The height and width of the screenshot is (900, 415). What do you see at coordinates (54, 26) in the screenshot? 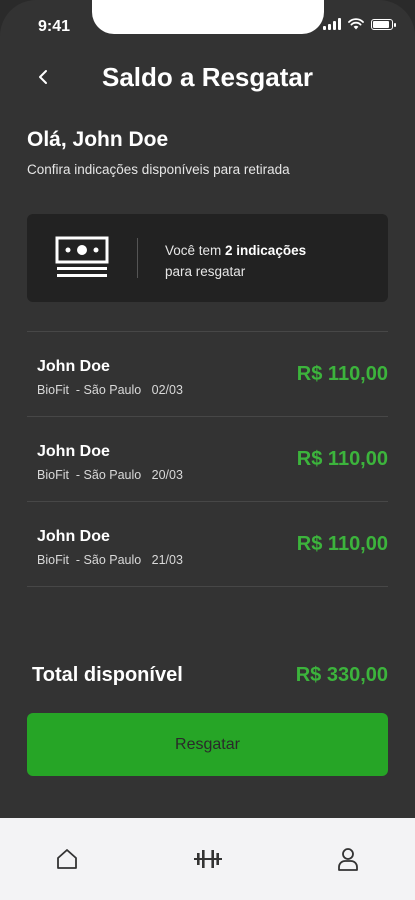
I see `status-time: 9:41` at bounding box center [54, 26].